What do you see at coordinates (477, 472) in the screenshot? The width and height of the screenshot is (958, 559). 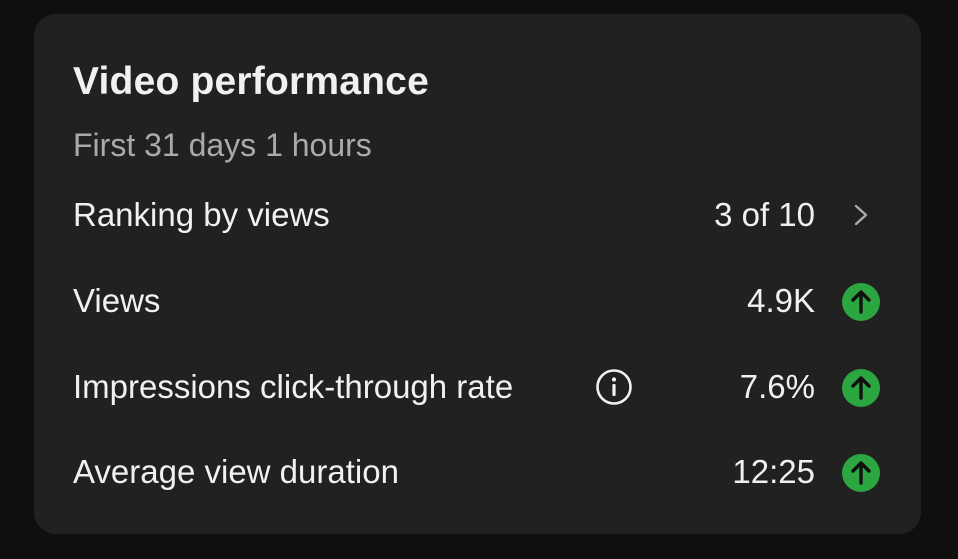 I see `avg-duration-row: Average view duration 12:25` at bounding box center [477, 472].